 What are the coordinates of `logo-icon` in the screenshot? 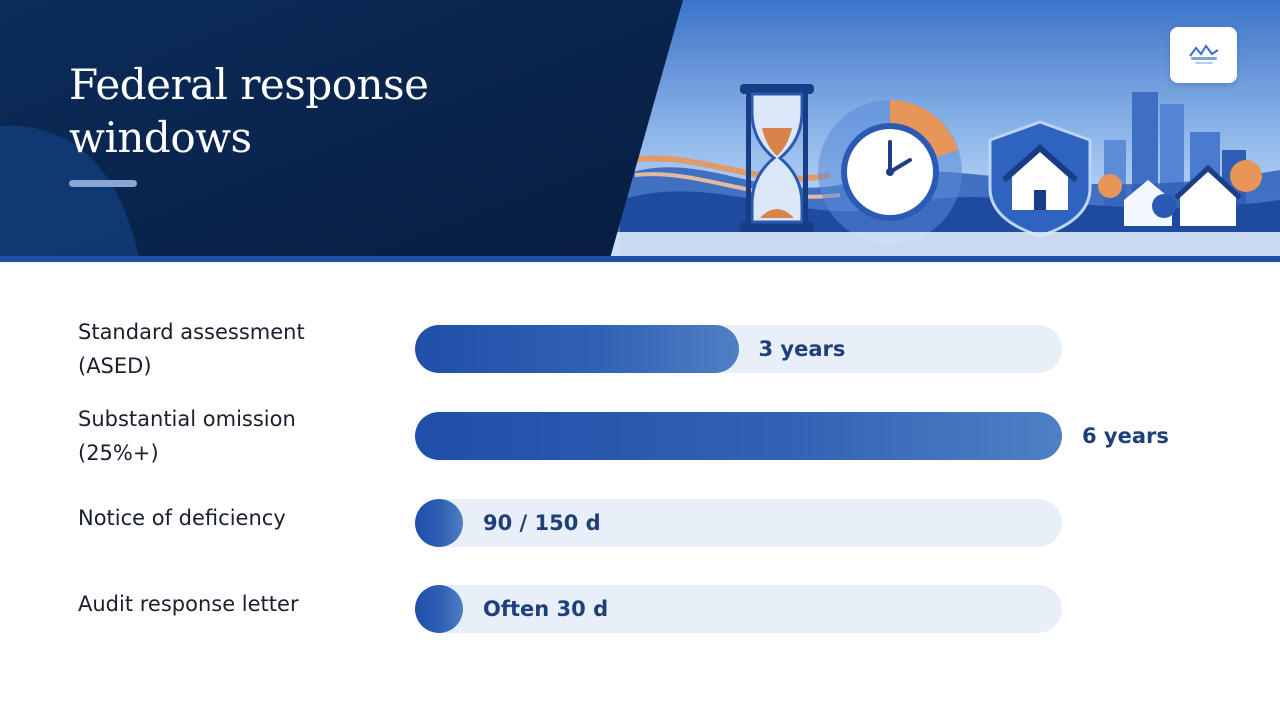 It's located at (1204, 54).